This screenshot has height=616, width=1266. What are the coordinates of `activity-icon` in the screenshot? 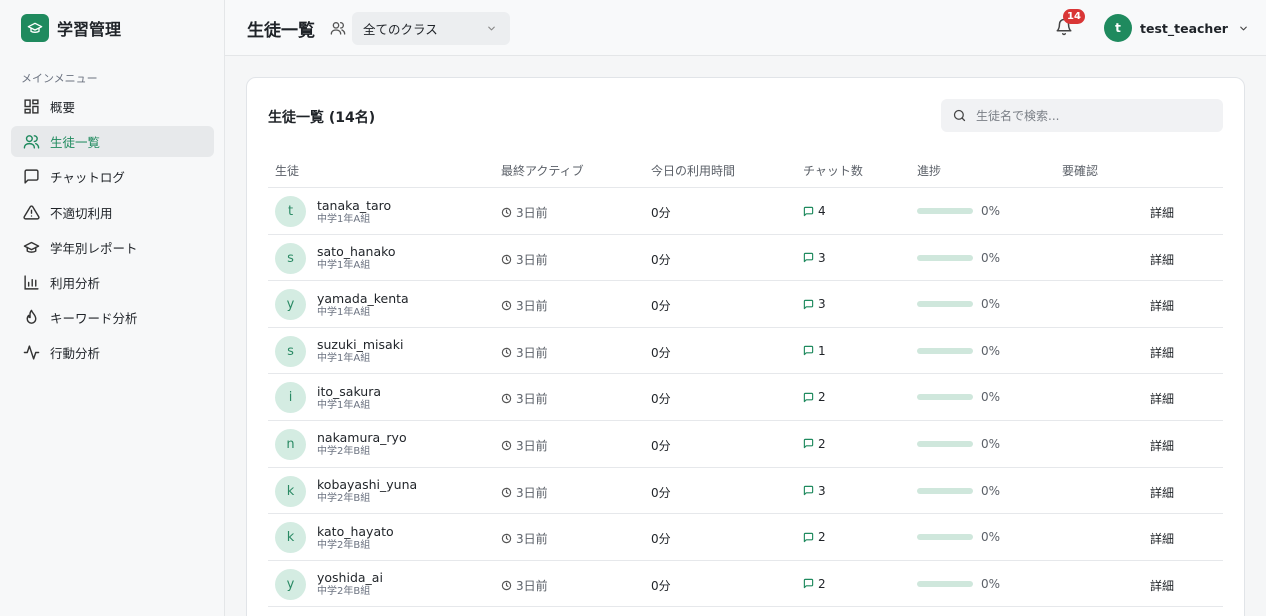 It's located at (31, 353).